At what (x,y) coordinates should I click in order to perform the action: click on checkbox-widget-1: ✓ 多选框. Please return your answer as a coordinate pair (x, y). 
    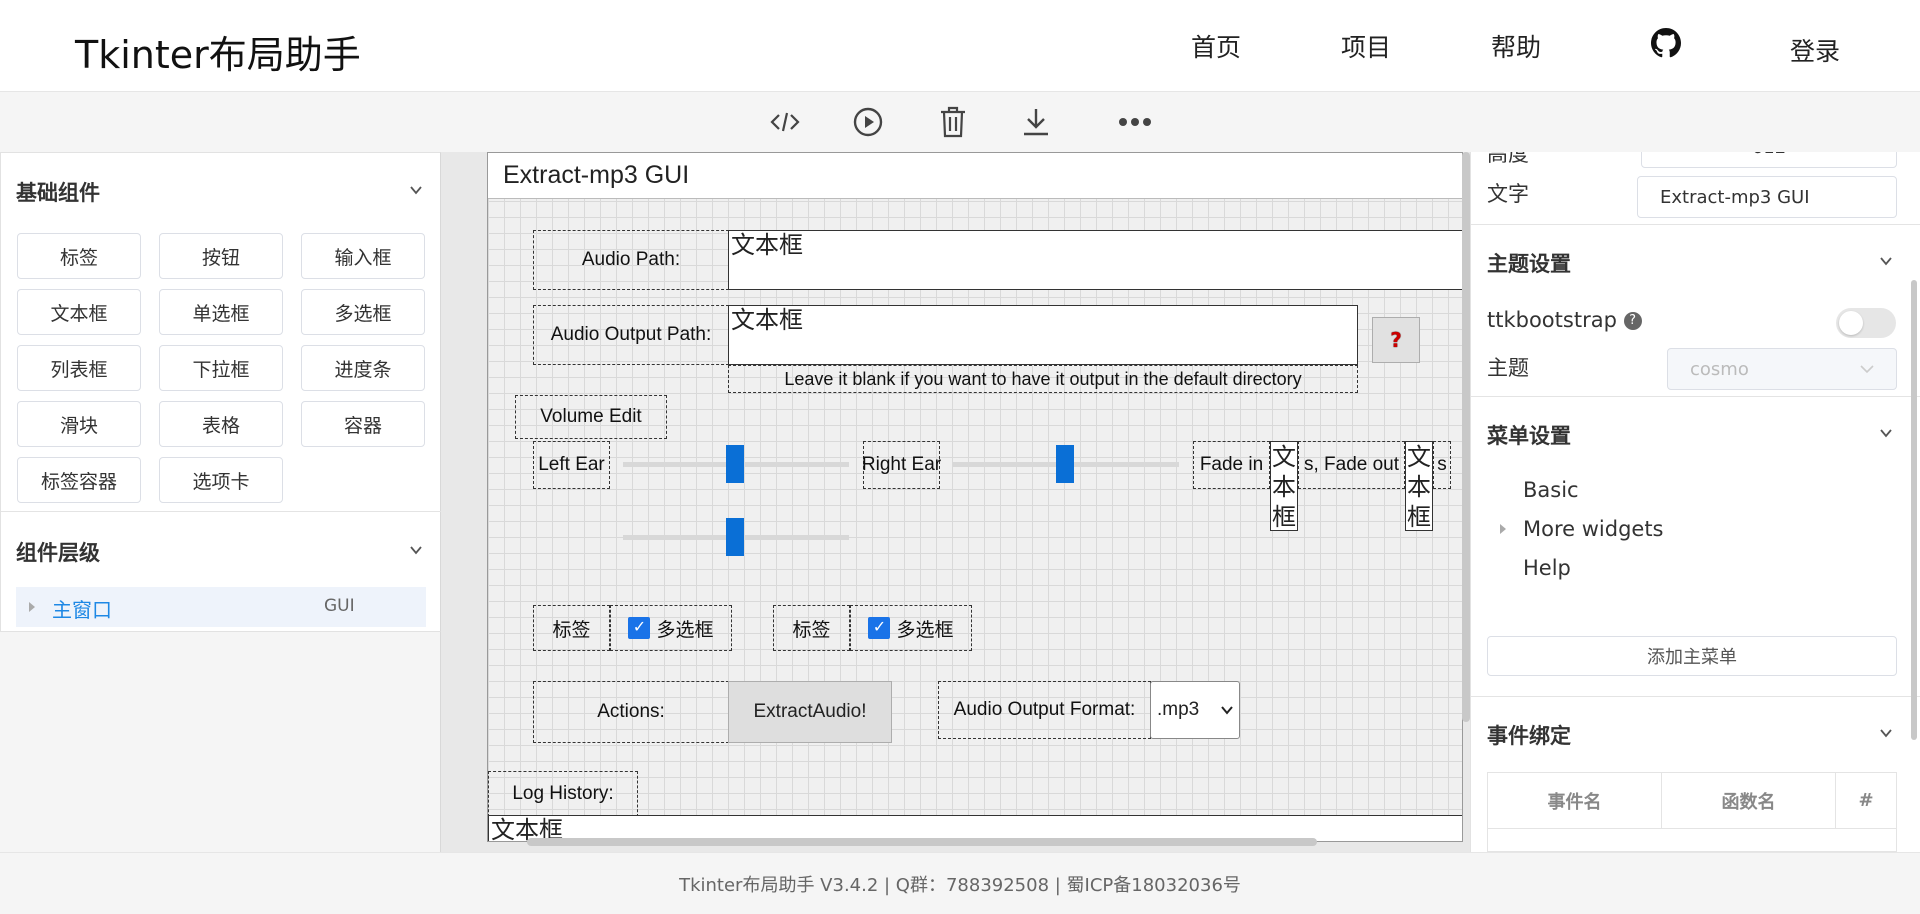
    Looking at the image, I should click on (671, 628).